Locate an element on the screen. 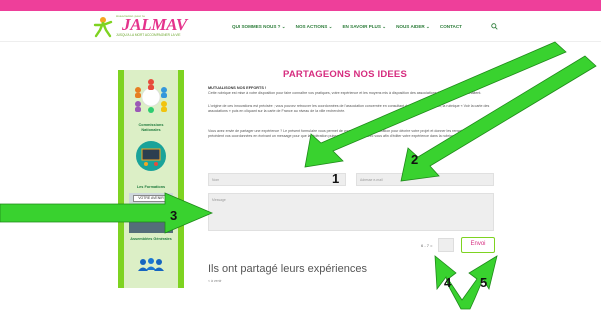  nav-item-nos-actions: NOS ACTIONS ⌄ is located at coordinates (314, 27).